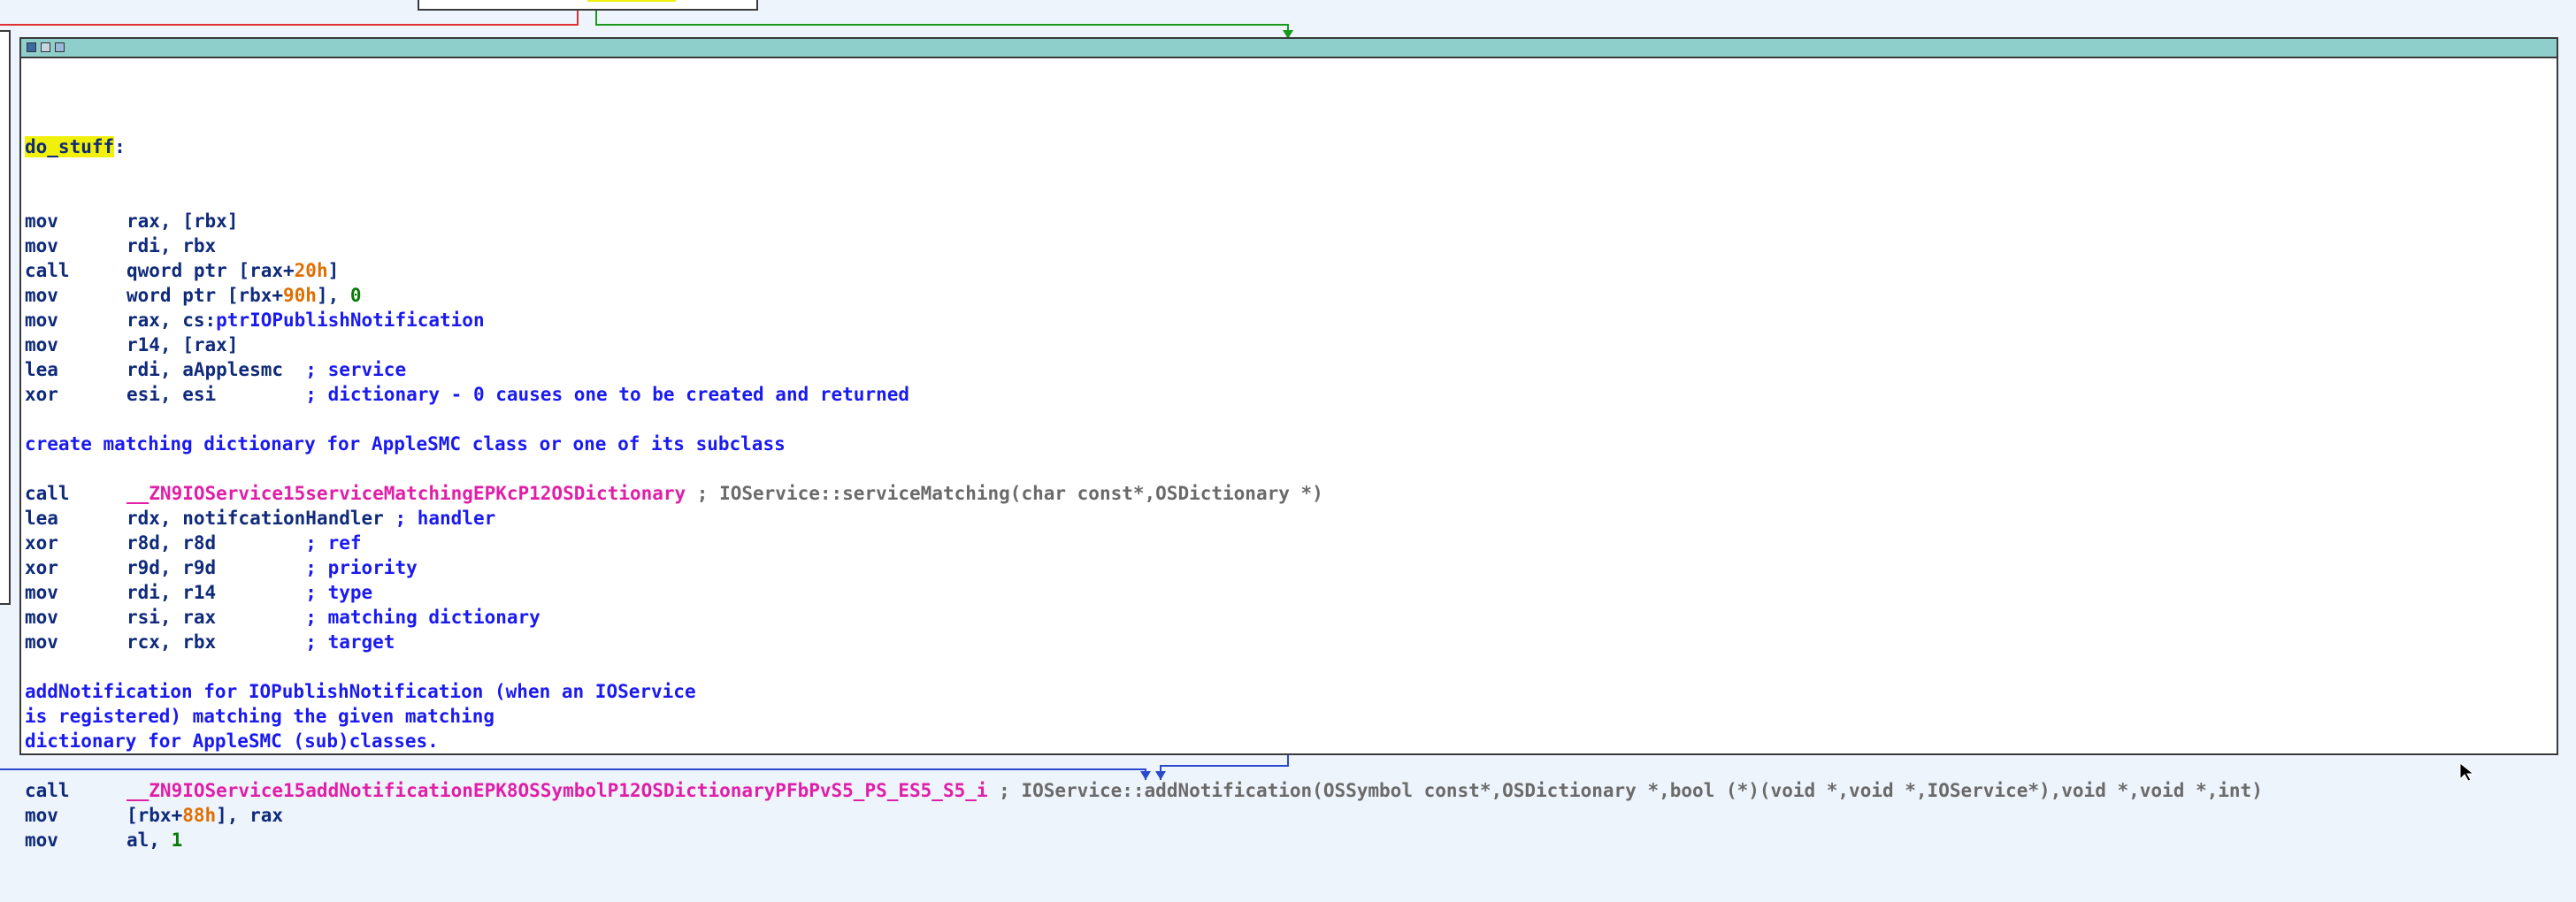 The image size is (2576, 902). I want to click on instruction-operand: ptrIOPublishNotification, so click(350, 320).